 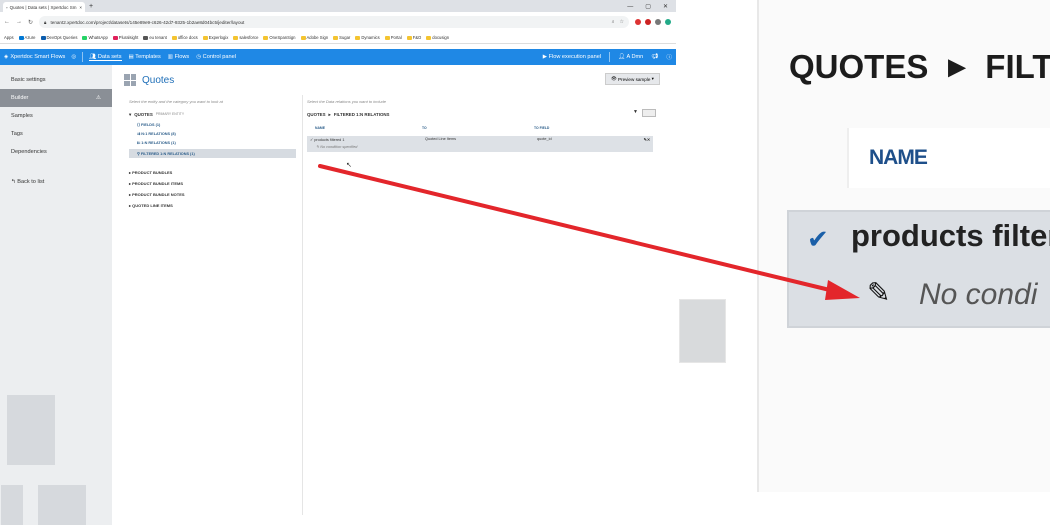 What do you see at coordinates (572, 57) in the screenshot?
I see `flow-execution-panel-button: ▶ Flow execution panel` at bounding box center [572, 57].